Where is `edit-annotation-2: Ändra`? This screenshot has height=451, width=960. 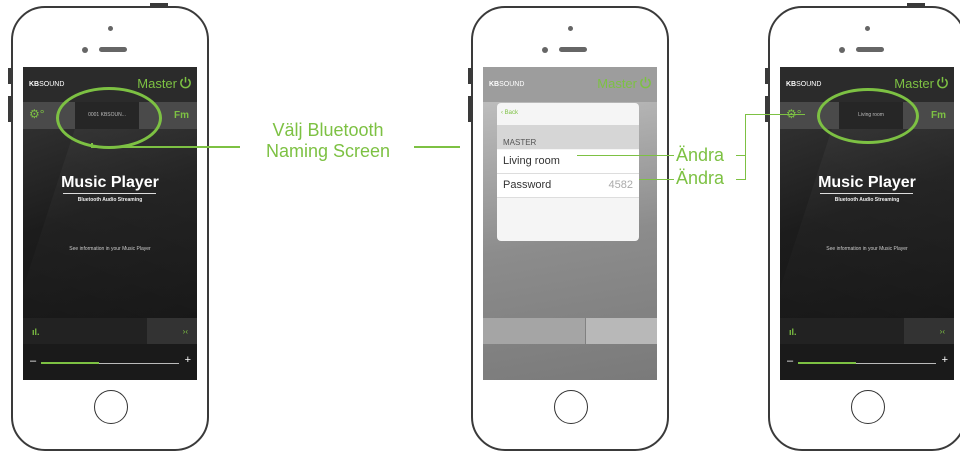 edit-annotation-2: Ändra is located at coordinates (700, 178).